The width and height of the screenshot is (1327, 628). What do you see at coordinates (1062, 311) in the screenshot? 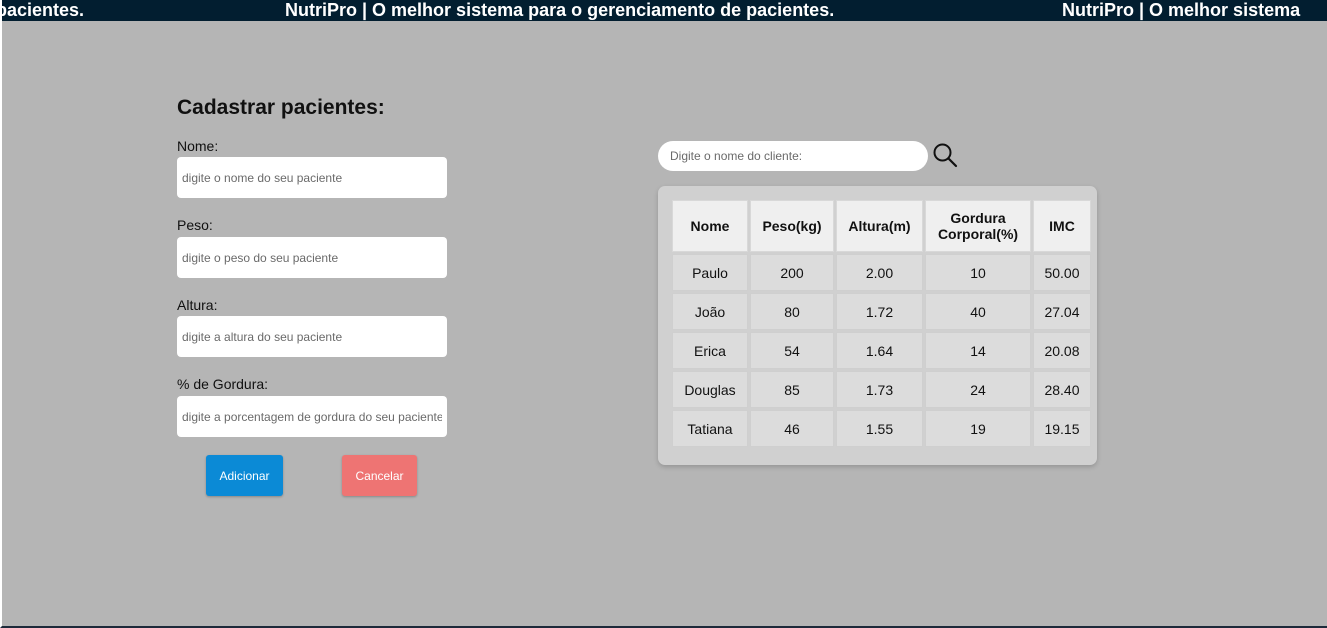
I see `cell-imc: 27.04` at bounding box center [1062, 311].